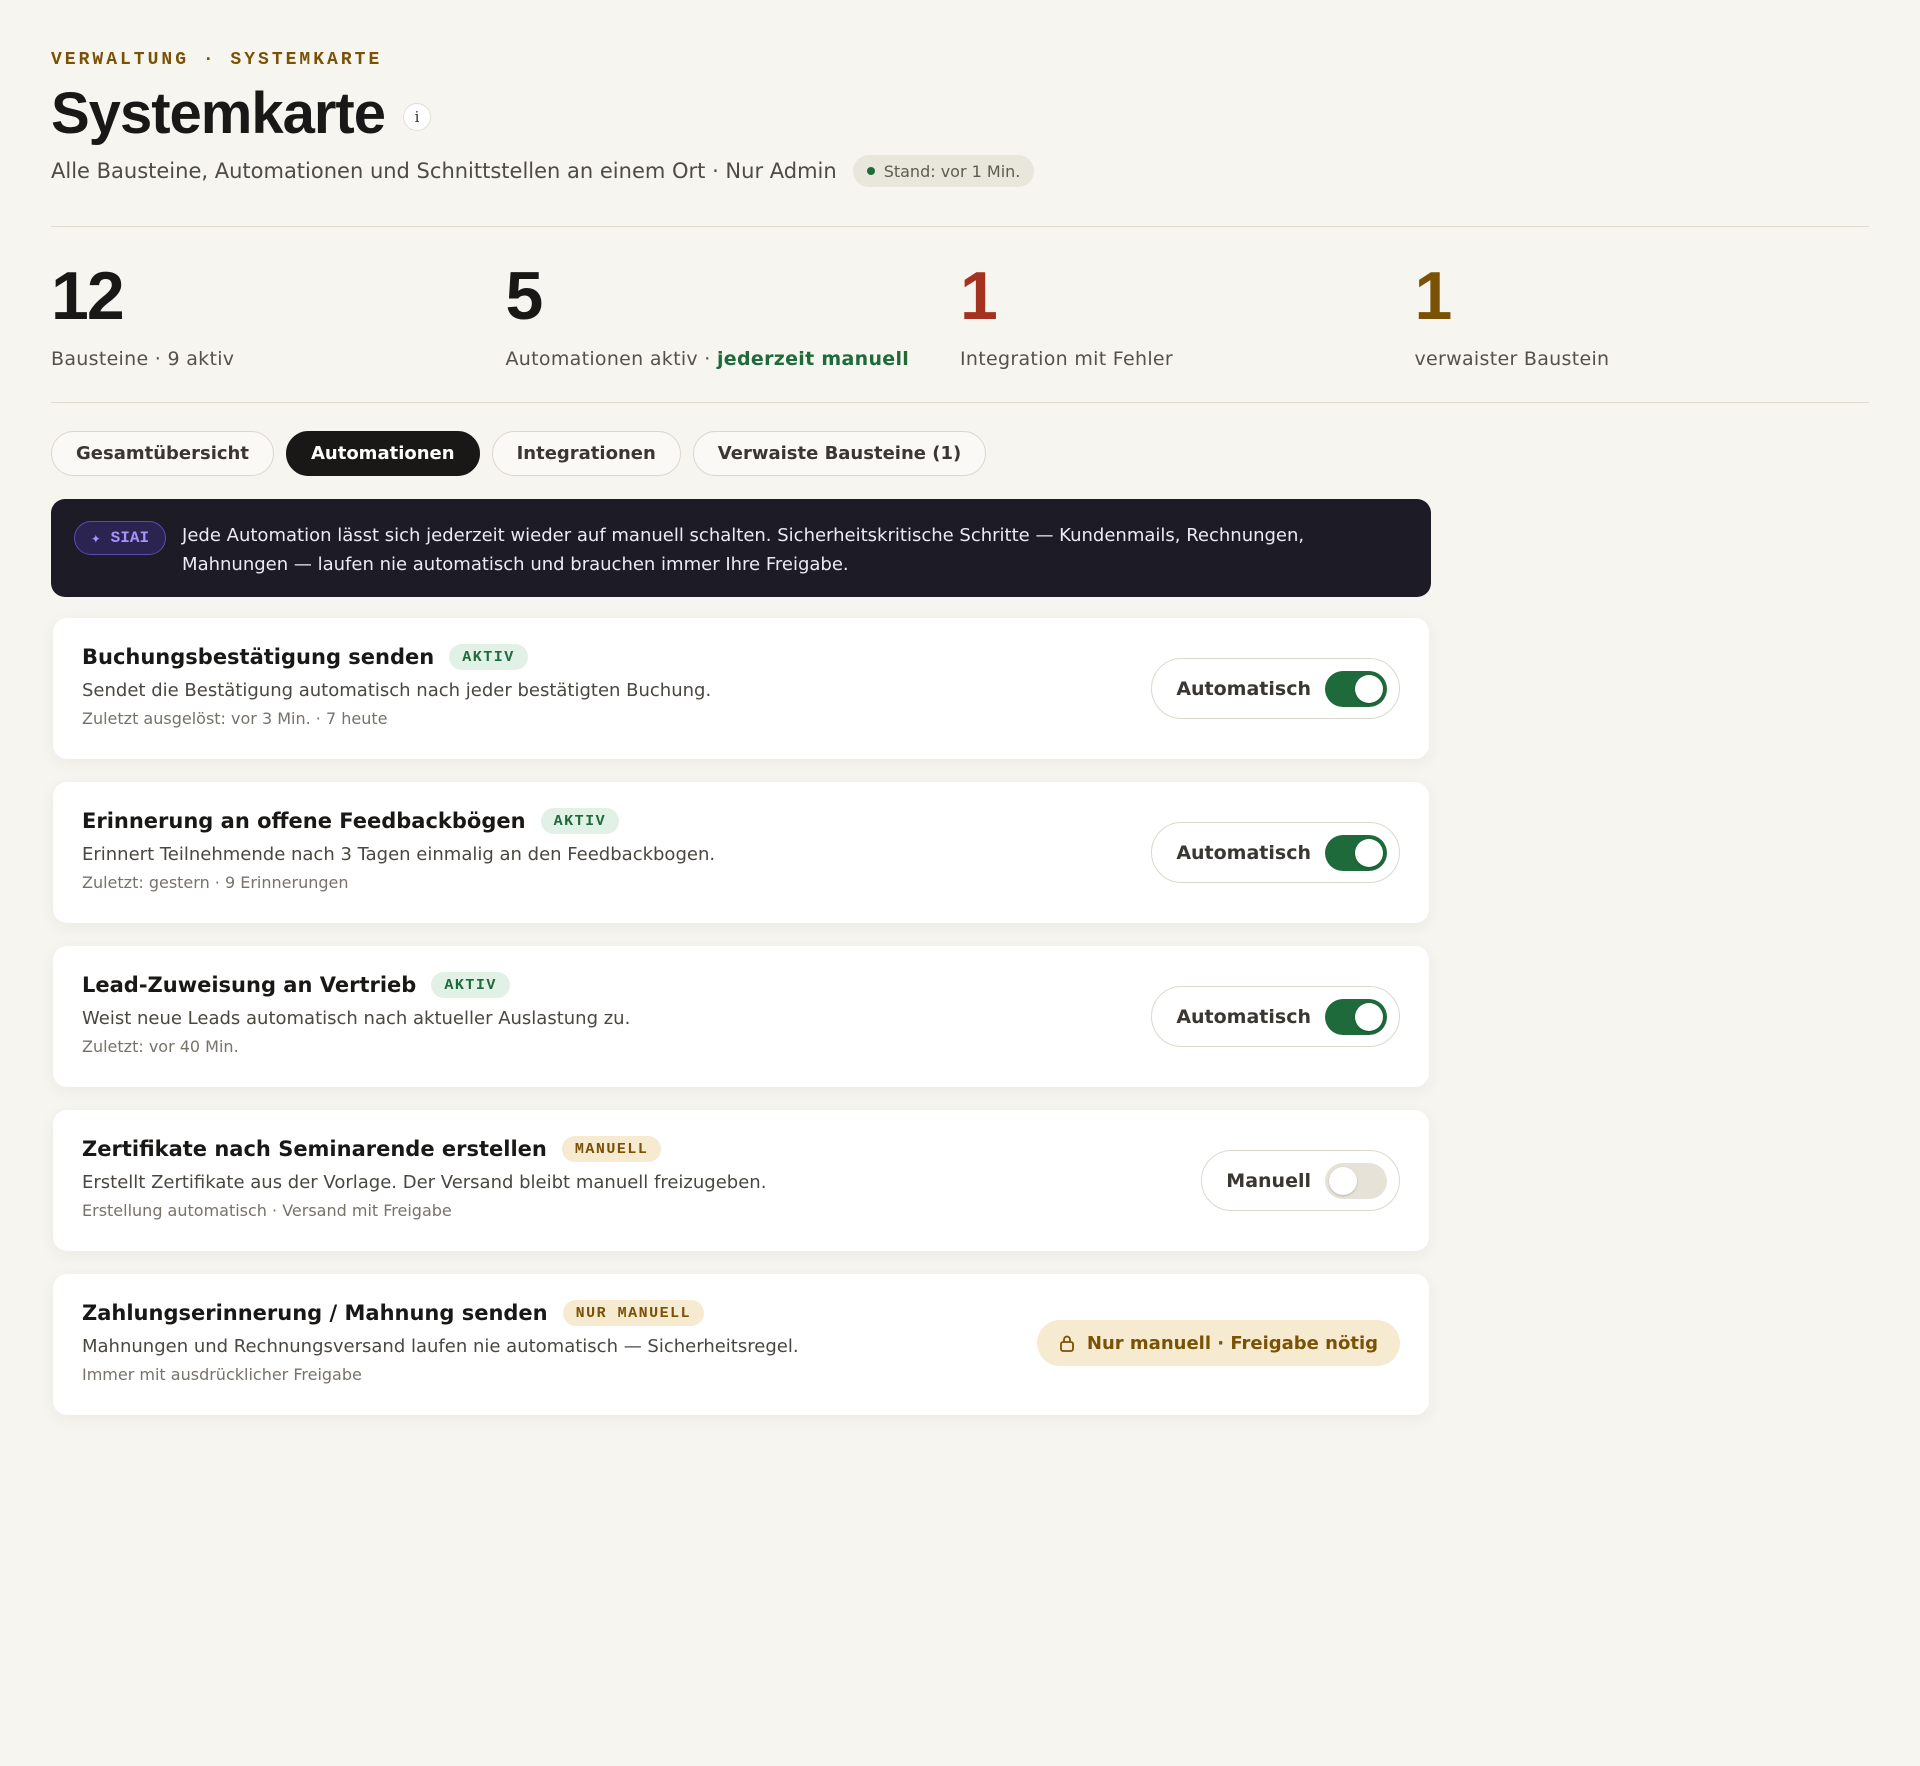 The image size is (1920, 1766). I want to click on status-text: Stand: vor 1 Min., so click(952, 171).